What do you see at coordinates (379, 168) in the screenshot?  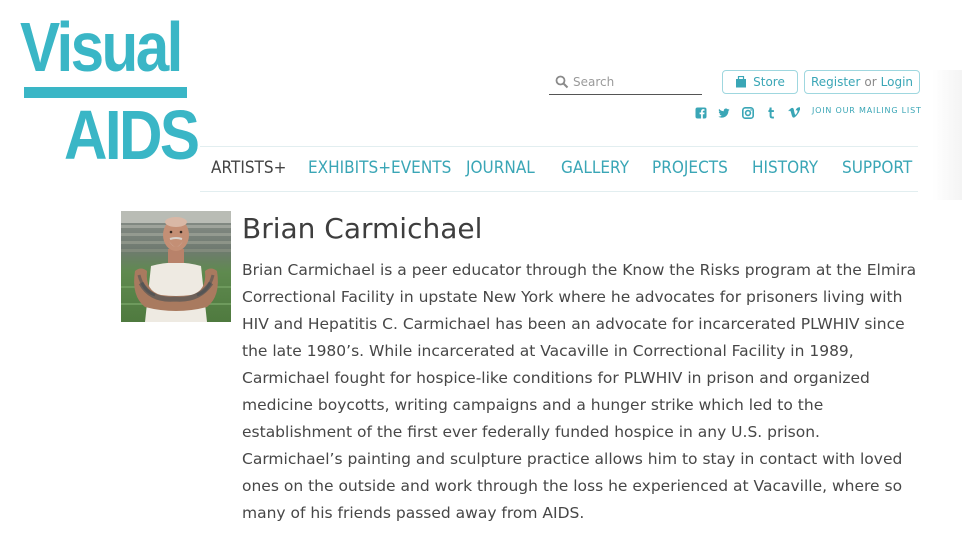 I see `nav-item-exhibits-events: EXHIBITS+EVENTS` at bounding box center [379, 168].